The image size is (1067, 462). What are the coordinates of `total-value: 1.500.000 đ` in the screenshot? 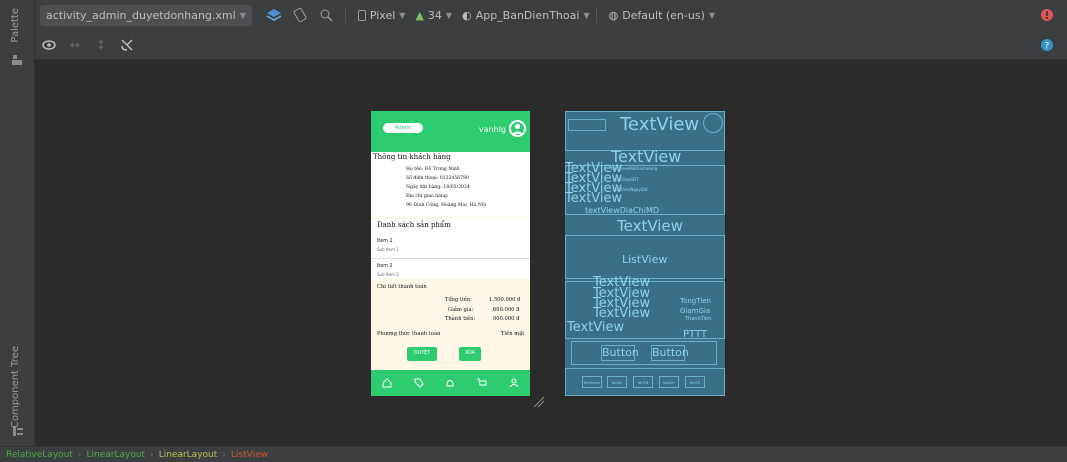 It's located at (505, 300).